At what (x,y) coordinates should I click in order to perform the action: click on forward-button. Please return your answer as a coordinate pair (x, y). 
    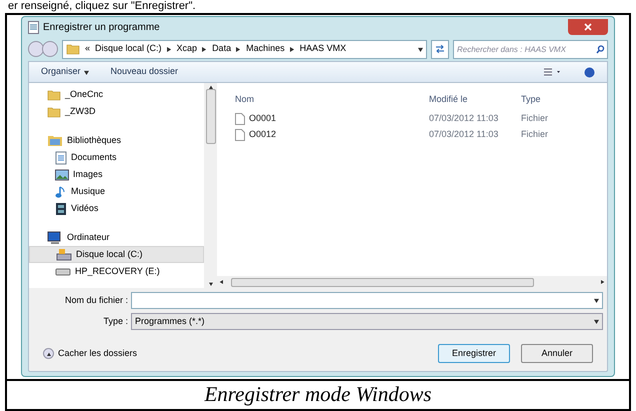
    Looking at the image, I should click on (50, 49).